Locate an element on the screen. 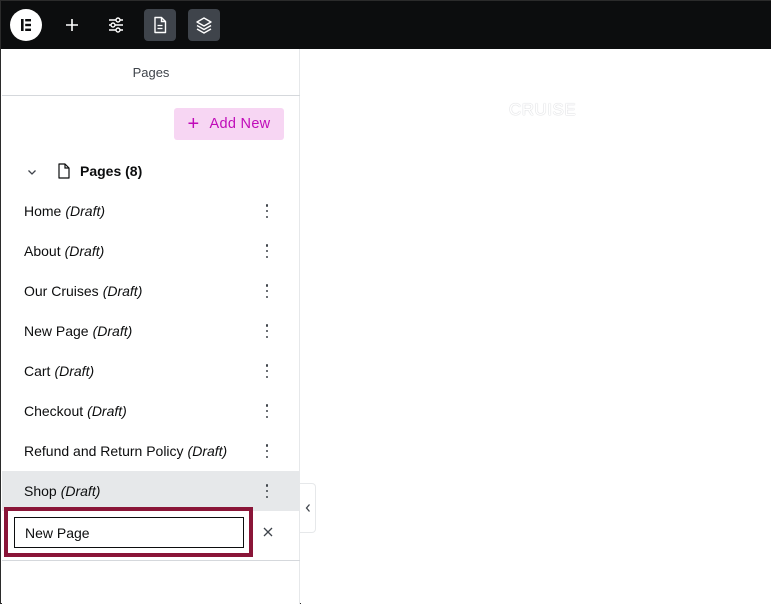 This screenshot has height=604, width=771. page-item-home: Home (Draft) is located at coordinates (151, 211).